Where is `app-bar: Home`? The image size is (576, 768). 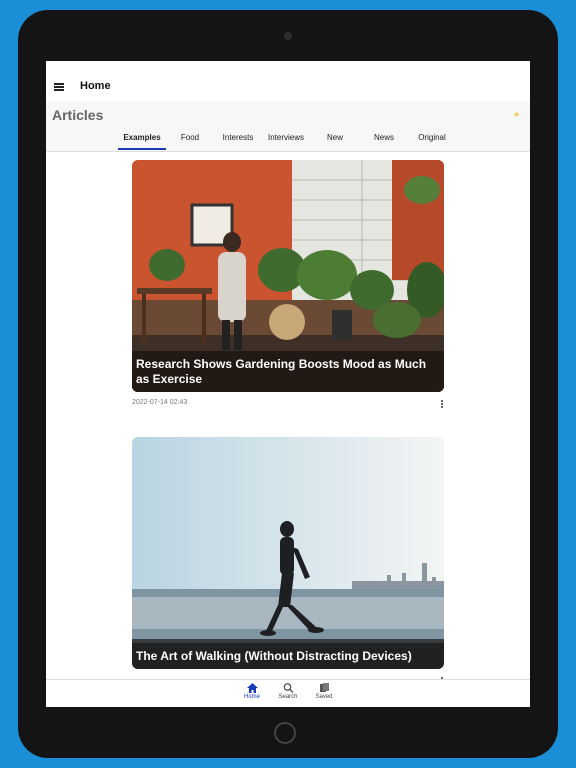
app-bar: Home is located at coordinates (288, 81).